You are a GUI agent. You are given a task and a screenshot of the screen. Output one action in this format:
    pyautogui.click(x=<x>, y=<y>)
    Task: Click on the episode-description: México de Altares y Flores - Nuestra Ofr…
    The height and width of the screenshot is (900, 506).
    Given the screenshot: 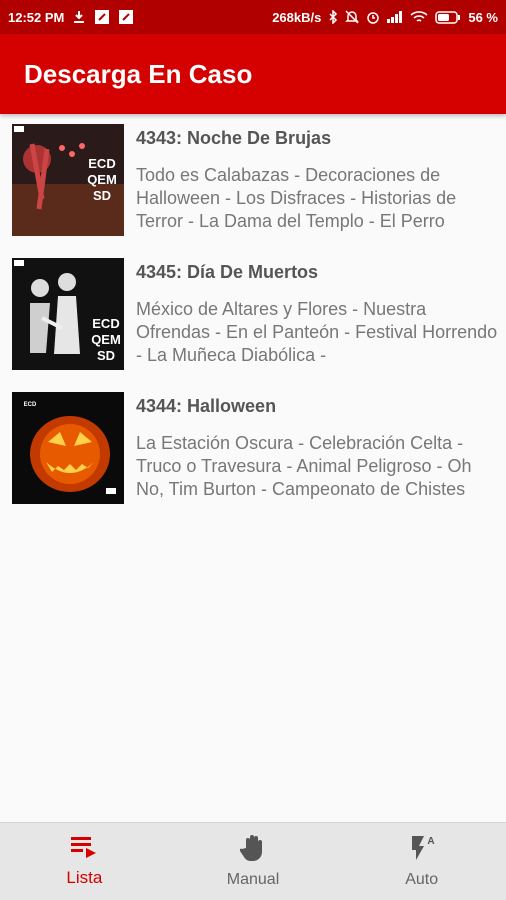 What is the action you would take?
    pyautogui.click(x=317, y=332)
    